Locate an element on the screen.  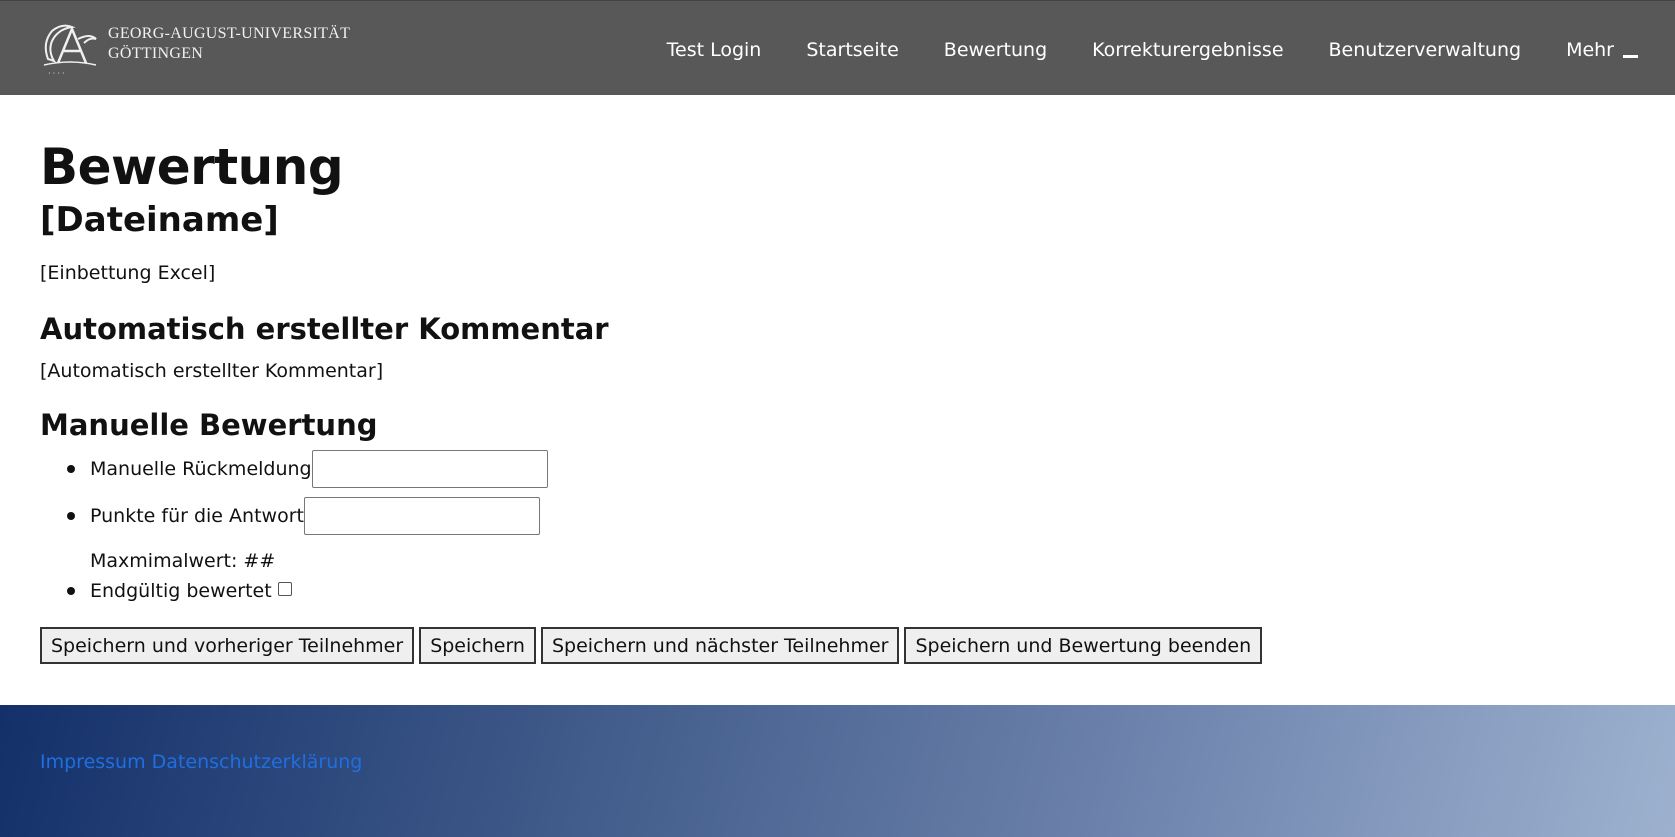
feedback-label: Manuelle Rückmeldung is located at coordinates (201, 469).